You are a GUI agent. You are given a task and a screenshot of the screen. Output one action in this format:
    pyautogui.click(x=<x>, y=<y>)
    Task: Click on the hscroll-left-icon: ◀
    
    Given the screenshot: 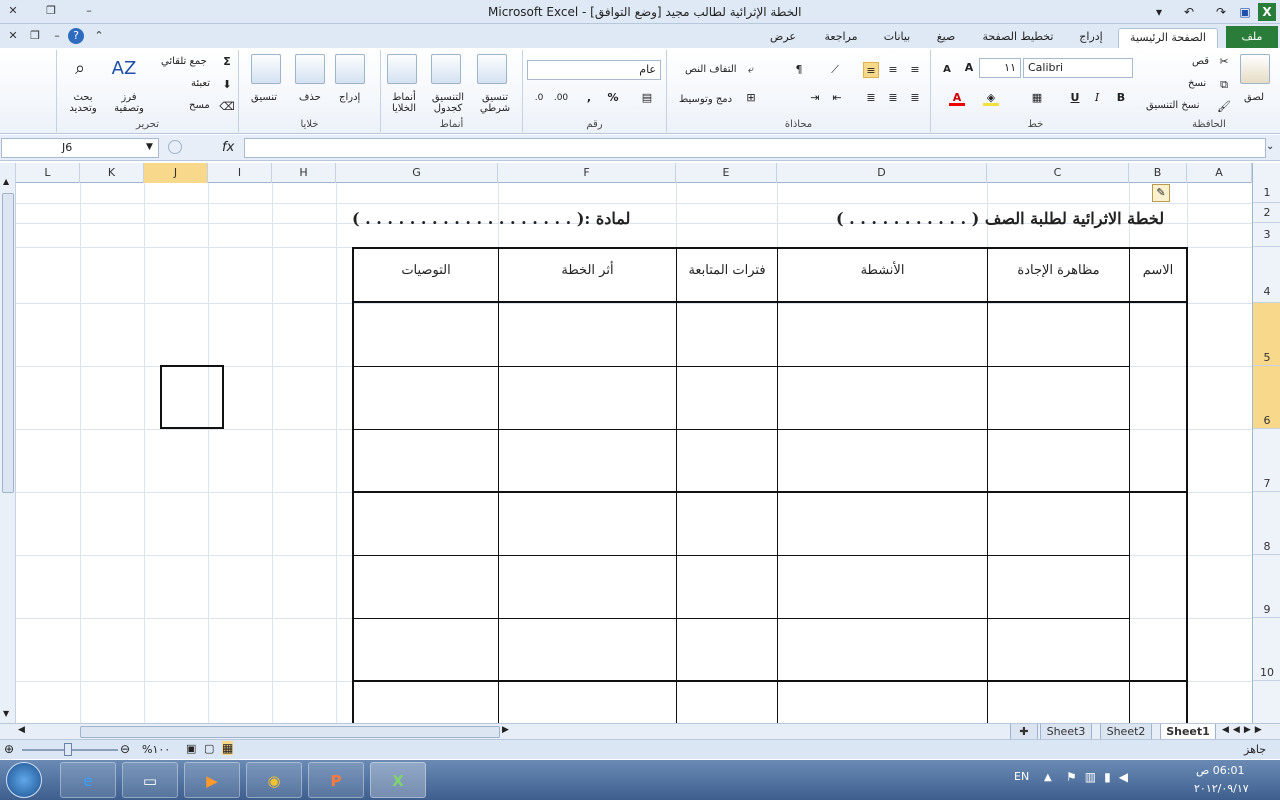 What is the action you would take?
    pyautogui.click(x=21, y=730)
    